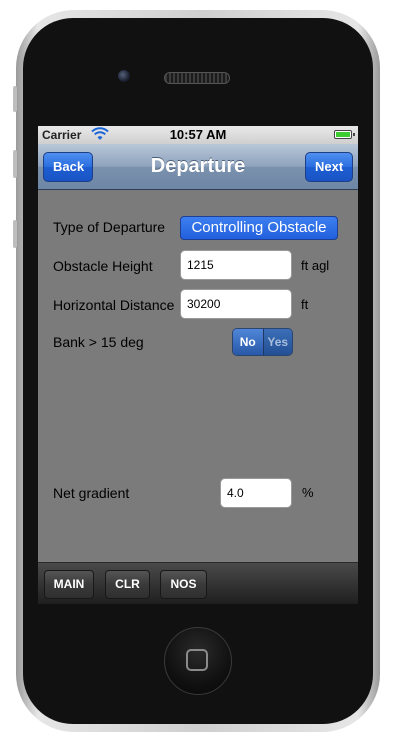 This screenshot has height=744, width=396. What do you see at coordinates (15, 99) in the screenshot?
I see `mute-switch` at bounding box center [15, 99].